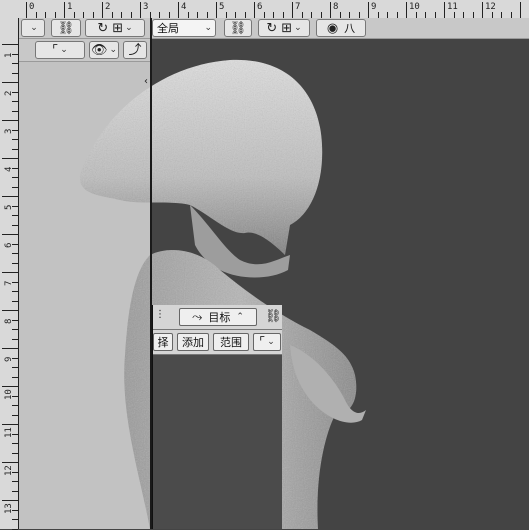 This screenshot has height=530, width=529. I want to click on ruler-label: 2, so click(108, 7).